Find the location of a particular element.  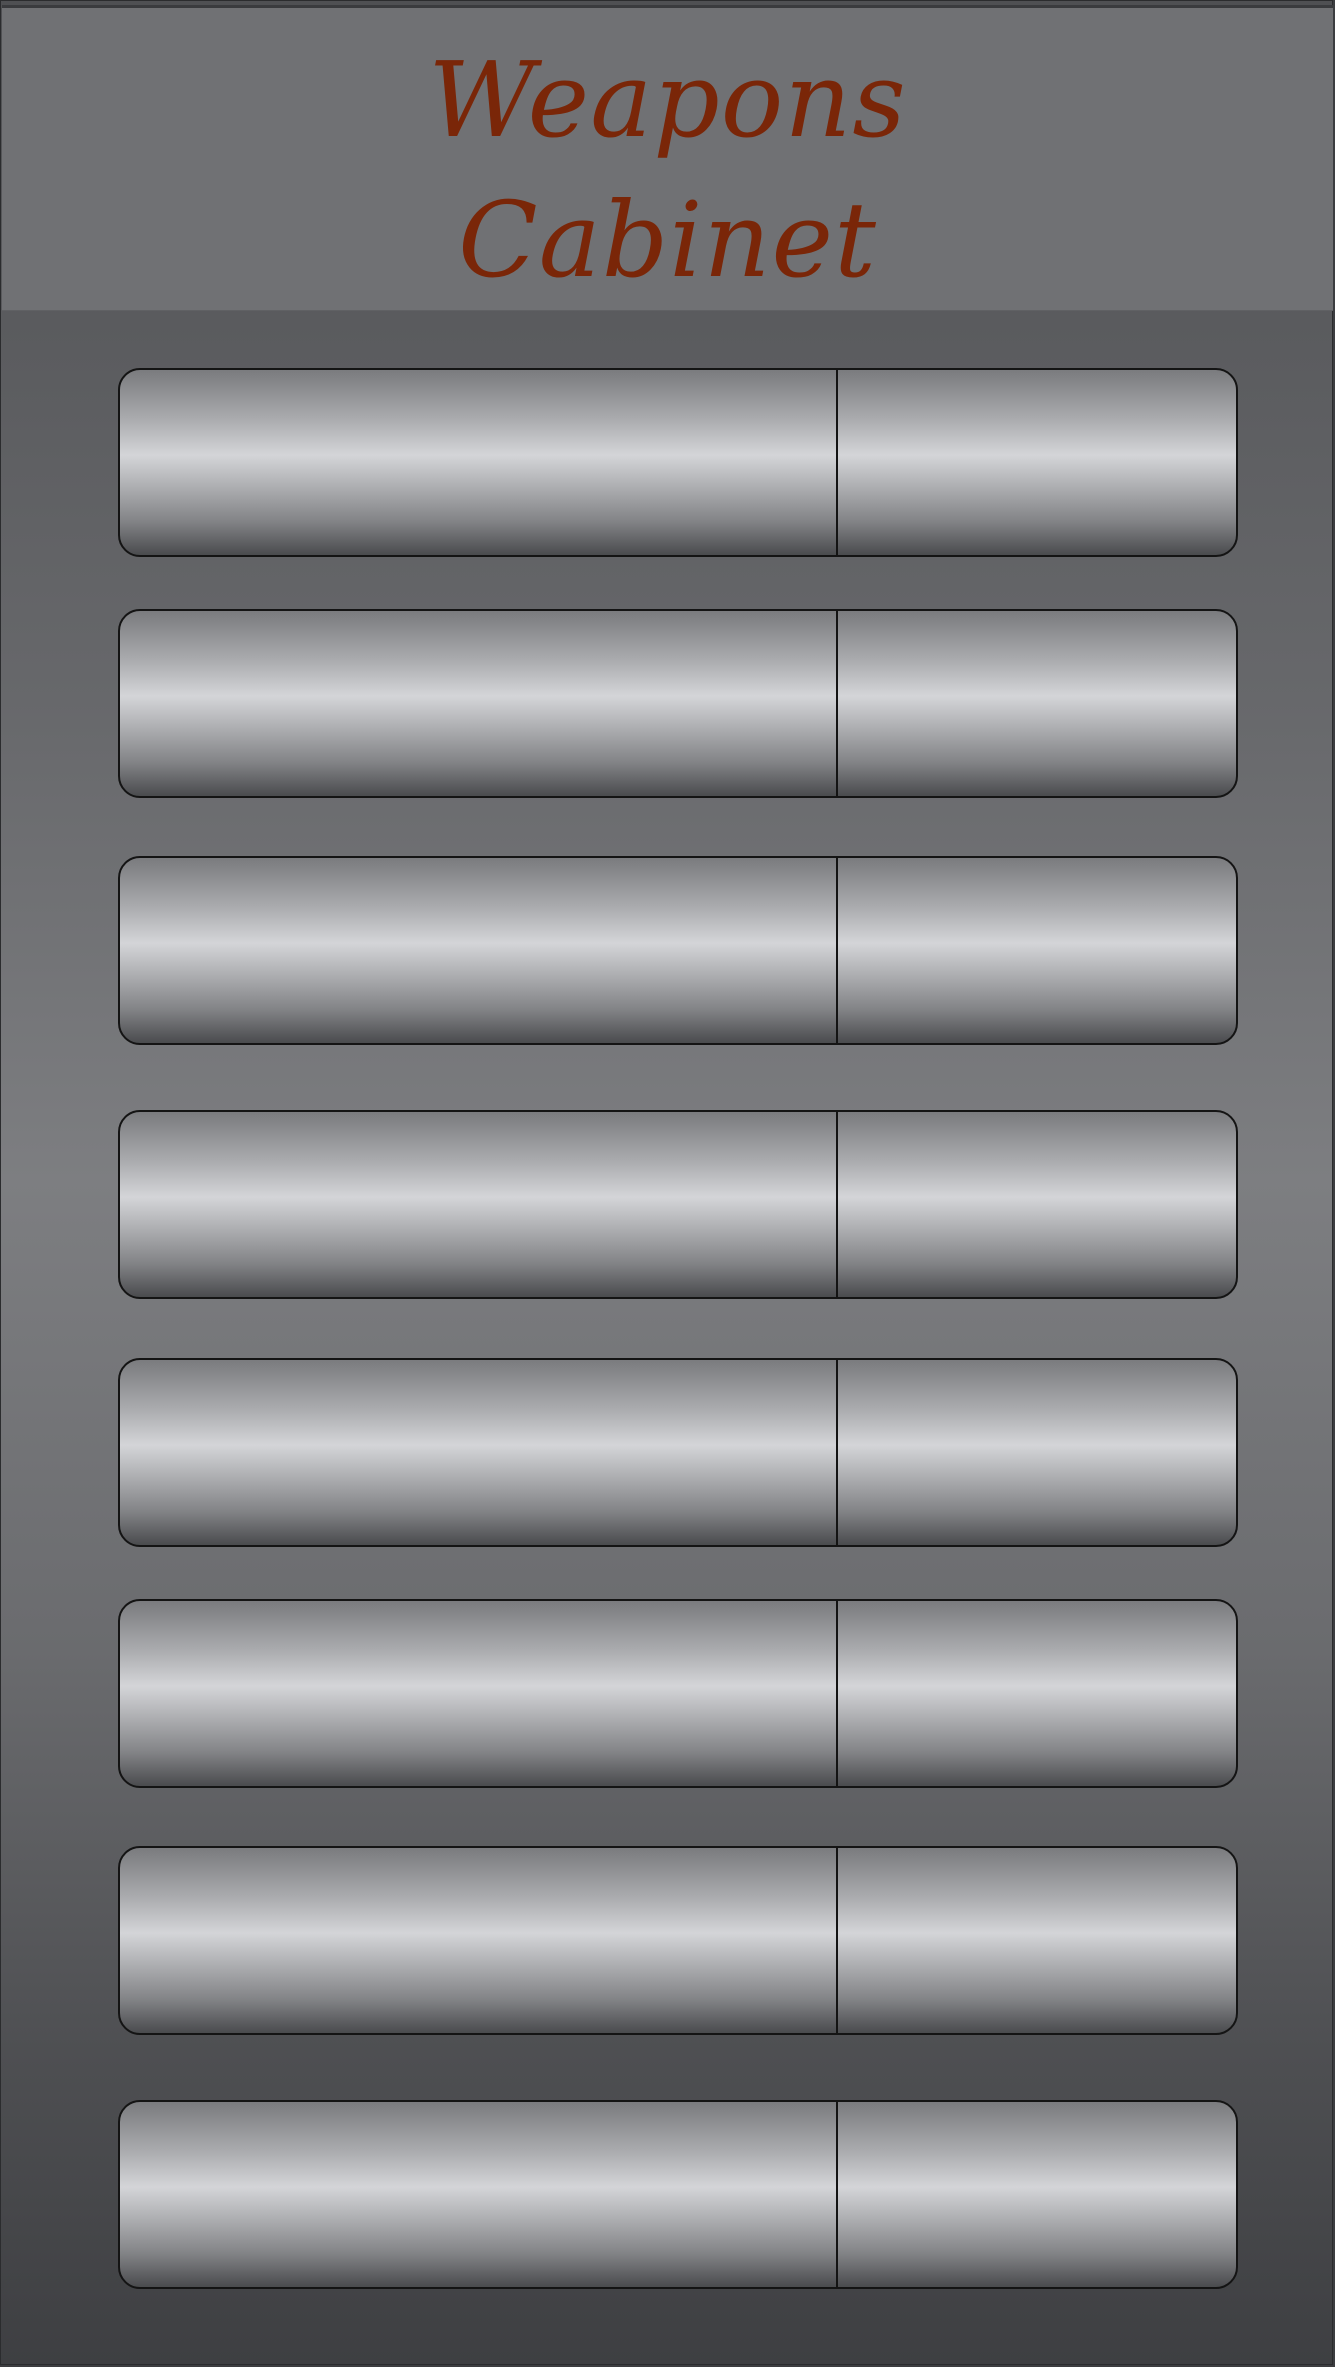

cabinet-header: Weapons Cabinet is located at coordinates (667, 158).